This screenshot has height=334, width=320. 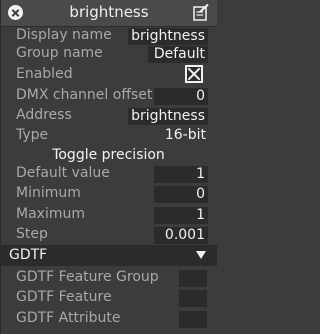 What do you see at coordinates (48, 193) in the screenshot?
I see `minimum-label: Minimum` at bounding box center [48, 193].